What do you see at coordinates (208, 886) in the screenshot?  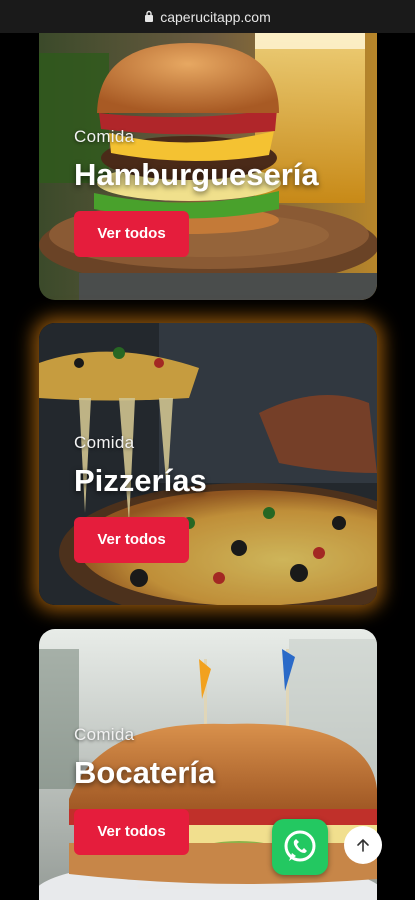 I see `home-indicator` at bounding box center [208, 886].